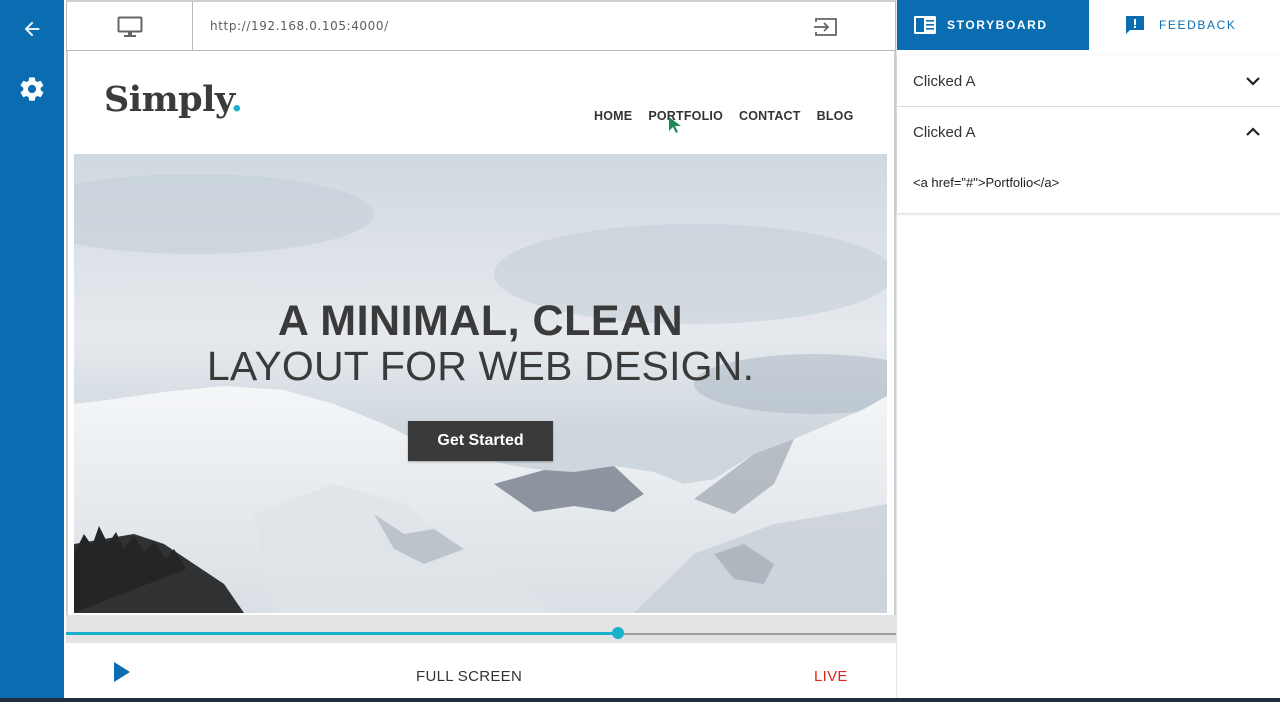 The image size is (1280, 702). Describe the element at coordinates (481, 25) in the screenshot. I see `address-bar: http://192.168.0.105:4000/` at that location.